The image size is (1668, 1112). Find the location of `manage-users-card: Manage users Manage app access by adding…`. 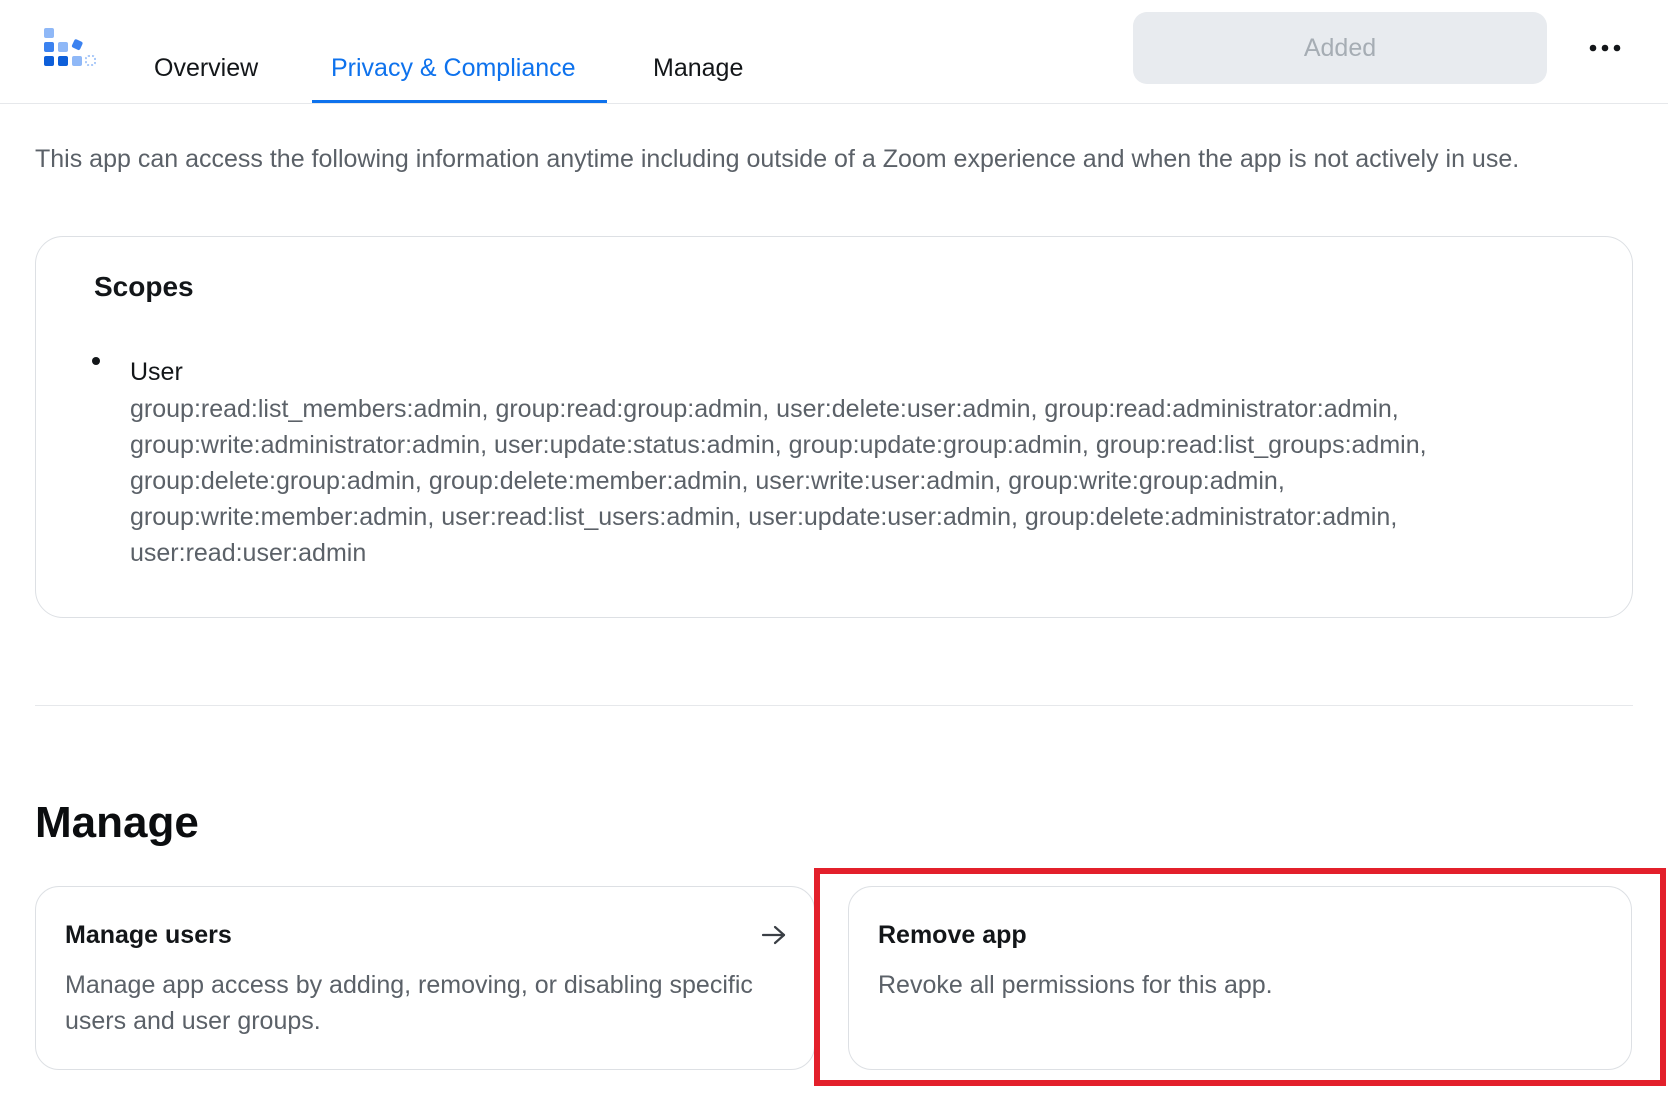

manage-users-card: Manage users Manage app access by adding… is located at coordinates (425, 978).